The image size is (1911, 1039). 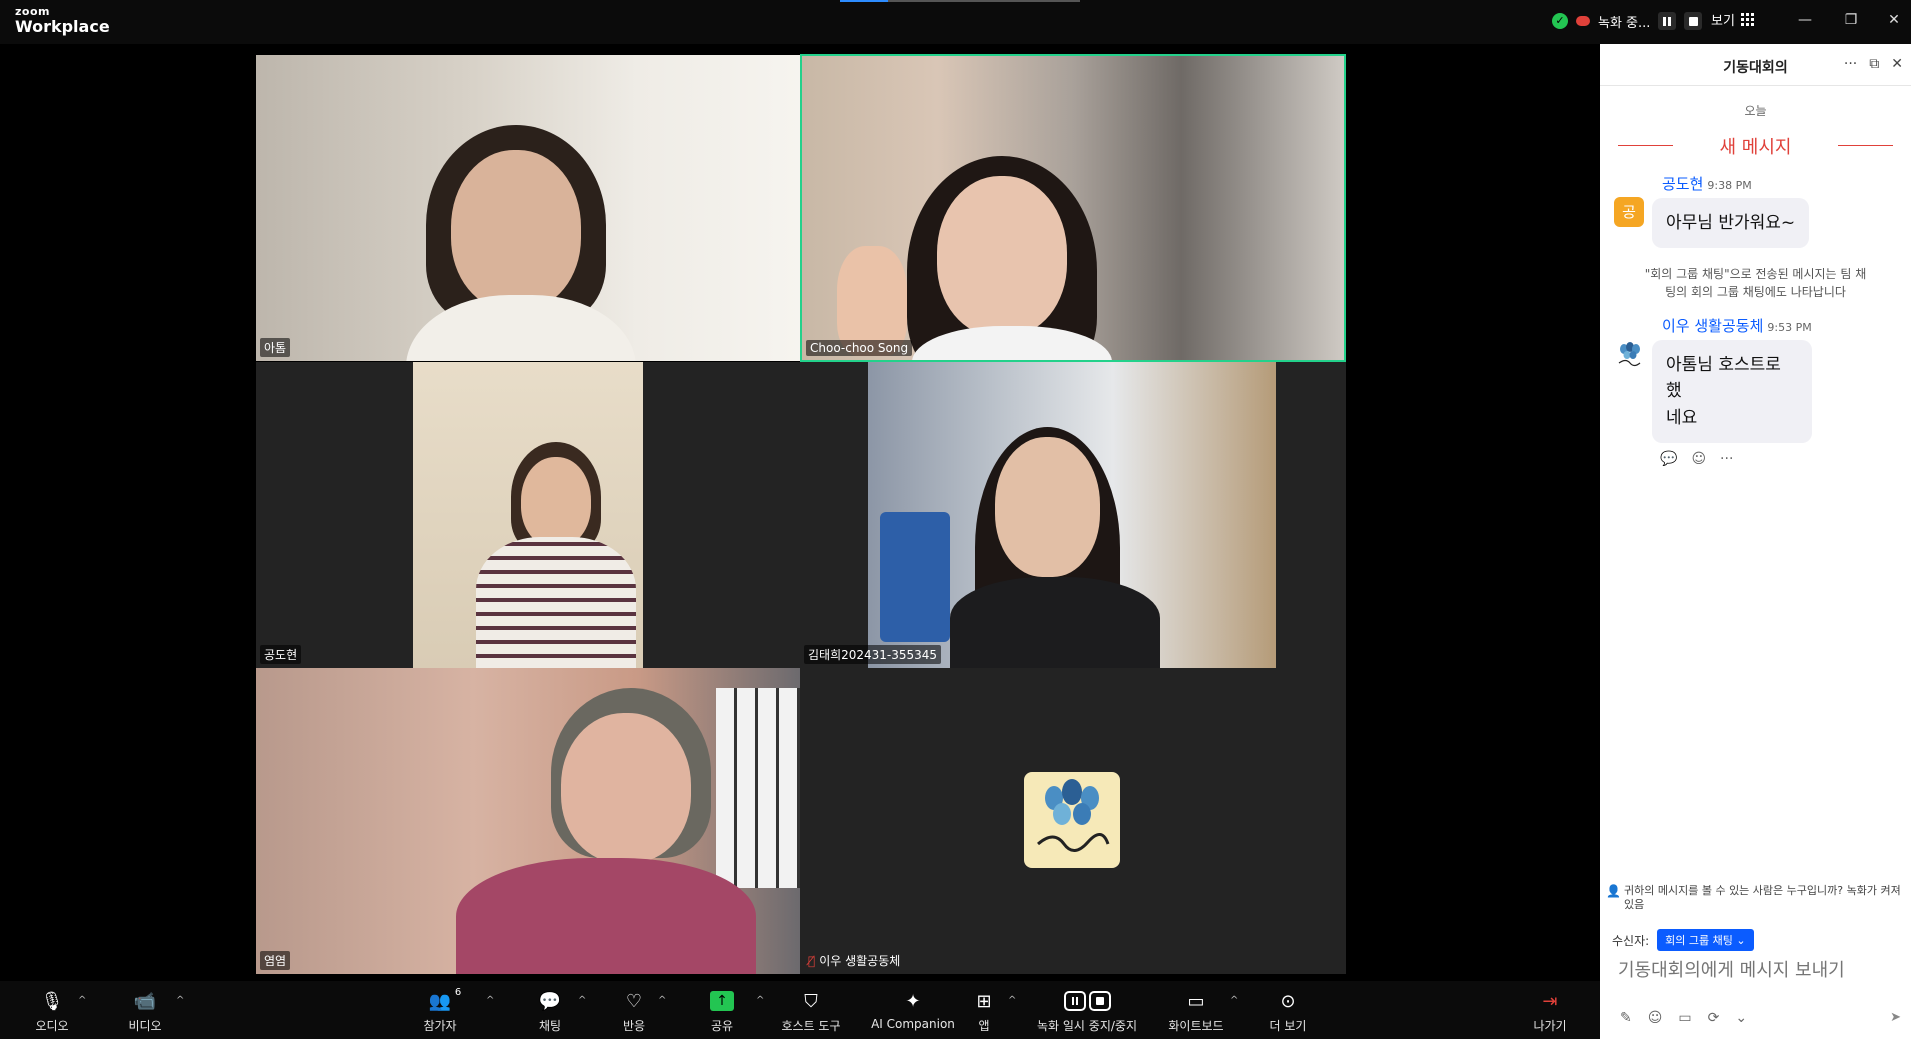 I want to click on minimize-window-button: —, so click(x=1805, y=20).